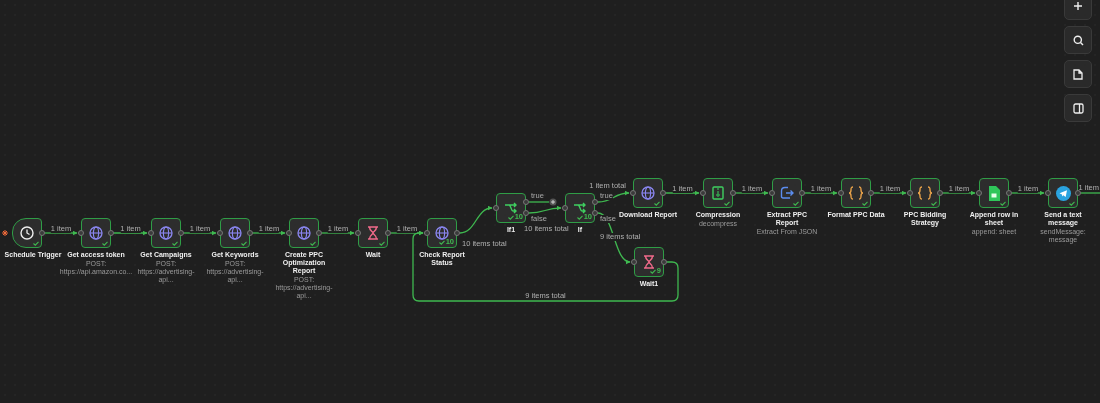 The height and width of the screenshot is (403, 1100). Describe the element at coordinates (1078, 6) in the screenshot. I see `plus-icon` at that location.